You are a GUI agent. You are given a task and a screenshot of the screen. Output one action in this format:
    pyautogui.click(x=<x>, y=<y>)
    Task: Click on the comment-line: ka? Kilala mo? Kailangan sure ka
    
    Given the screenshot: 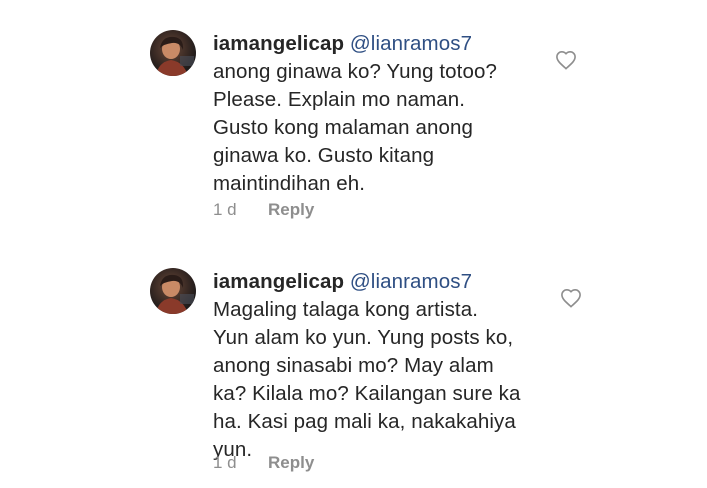 What is the action you would take?
    pyautogui.click(x=367, y=393)
    